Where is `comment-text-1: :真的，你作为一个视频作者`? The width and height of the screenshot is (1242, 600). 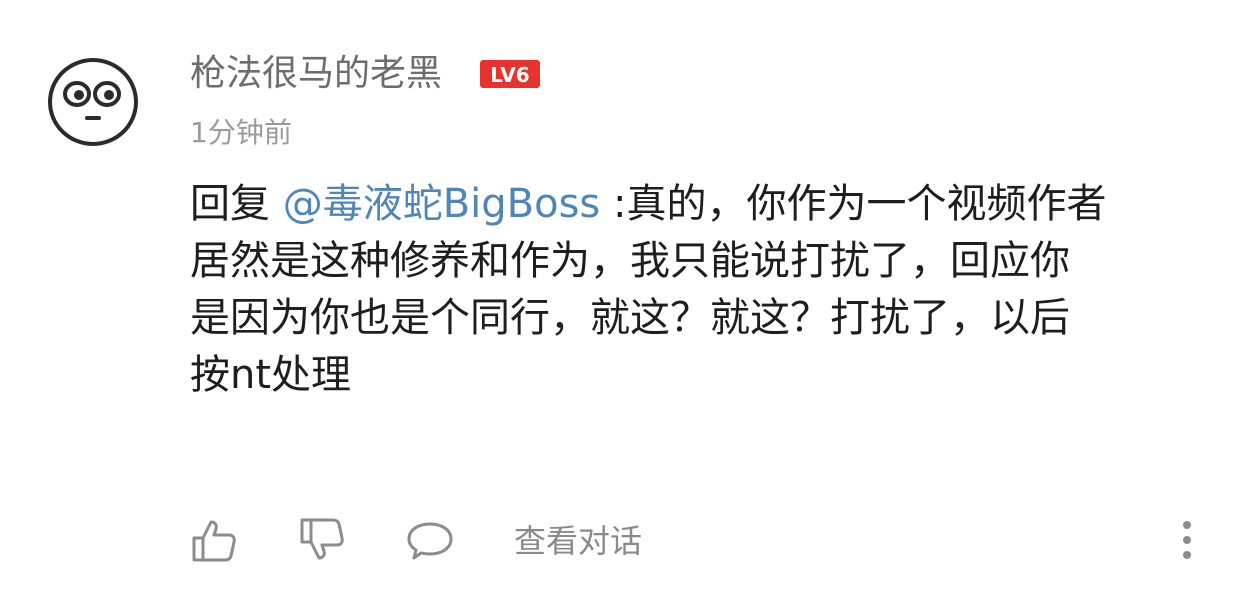 comment-text-1: :真的，你作为一个视频作者 is located at coordinates (853, 204).